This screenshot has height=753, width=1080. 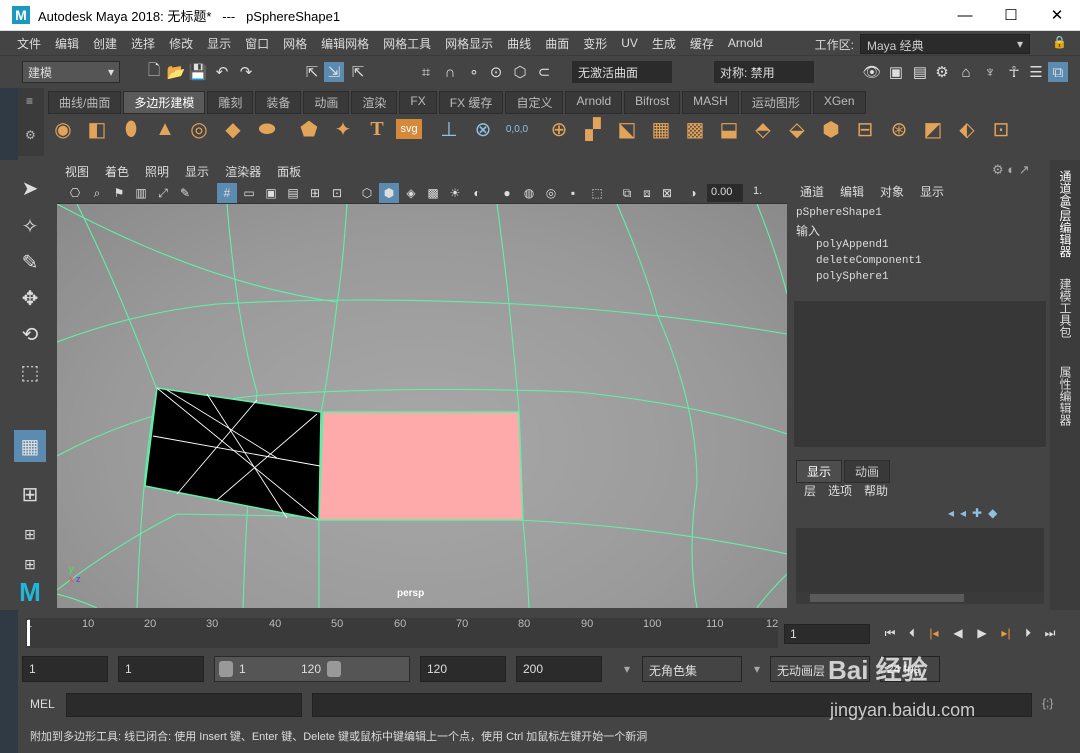 What do you see at coordinates (30, 226) in the screenshot?
I see `lasso-tool-icon: ✧` at bounding box center [30, 226].